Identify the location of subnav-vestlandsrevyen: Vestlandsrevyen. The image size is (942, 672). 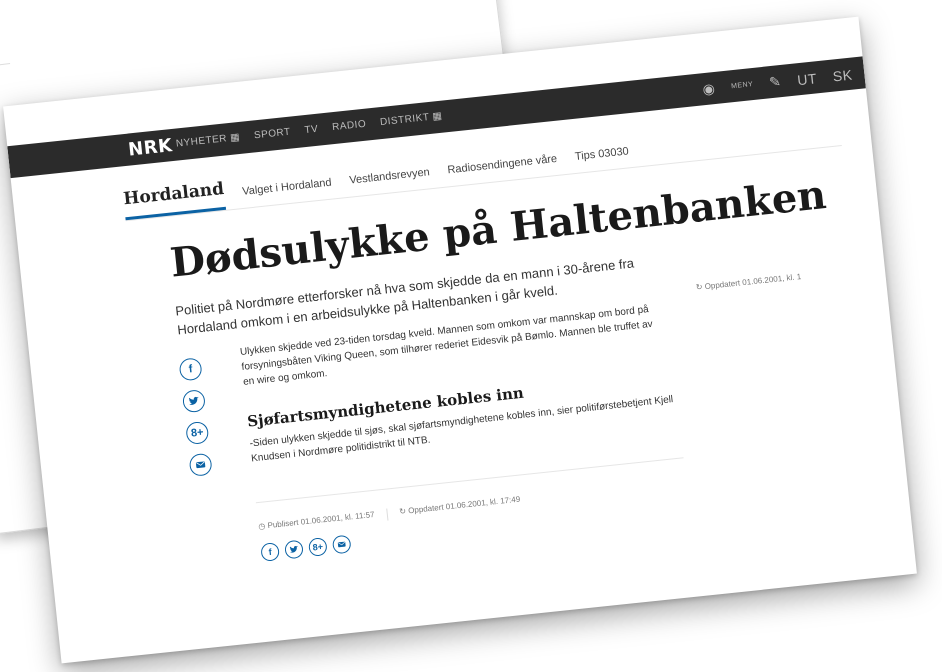
(390, 181).